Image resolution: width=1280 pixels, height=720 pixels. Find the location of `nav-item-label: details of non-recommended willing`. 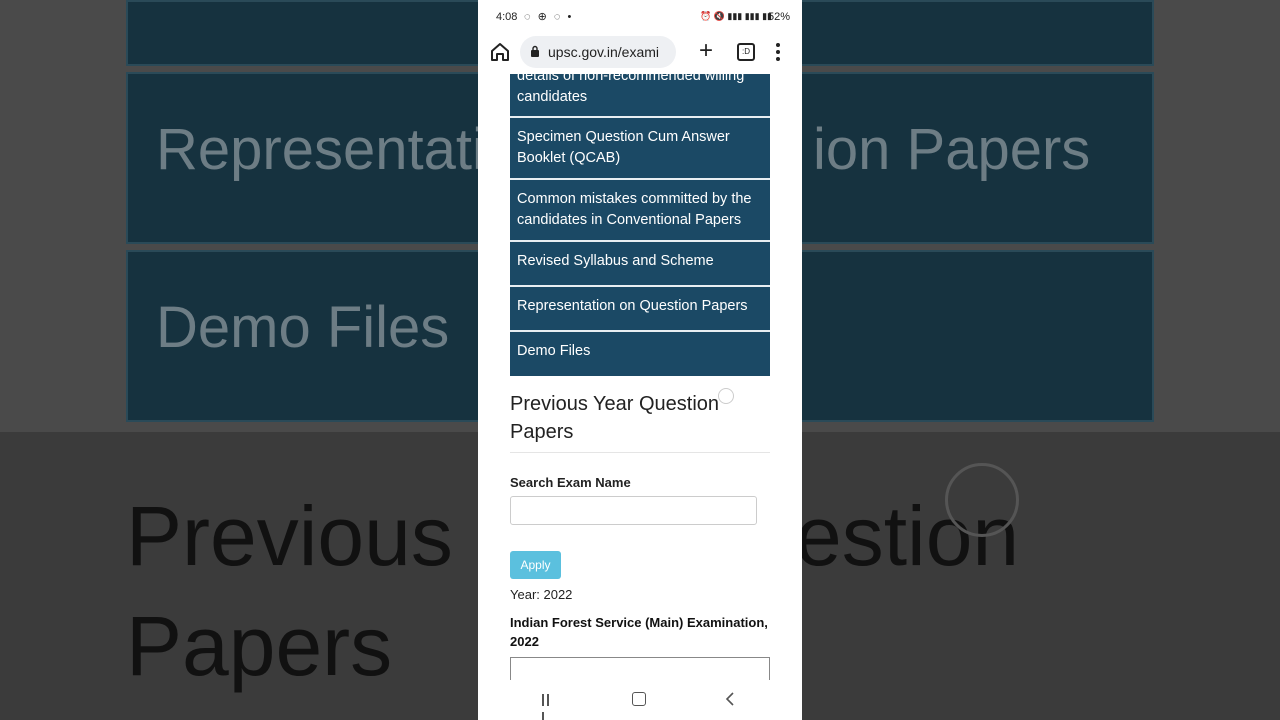

nav-item-label: details of non-recommended willing is located at coordinates (631, 79).